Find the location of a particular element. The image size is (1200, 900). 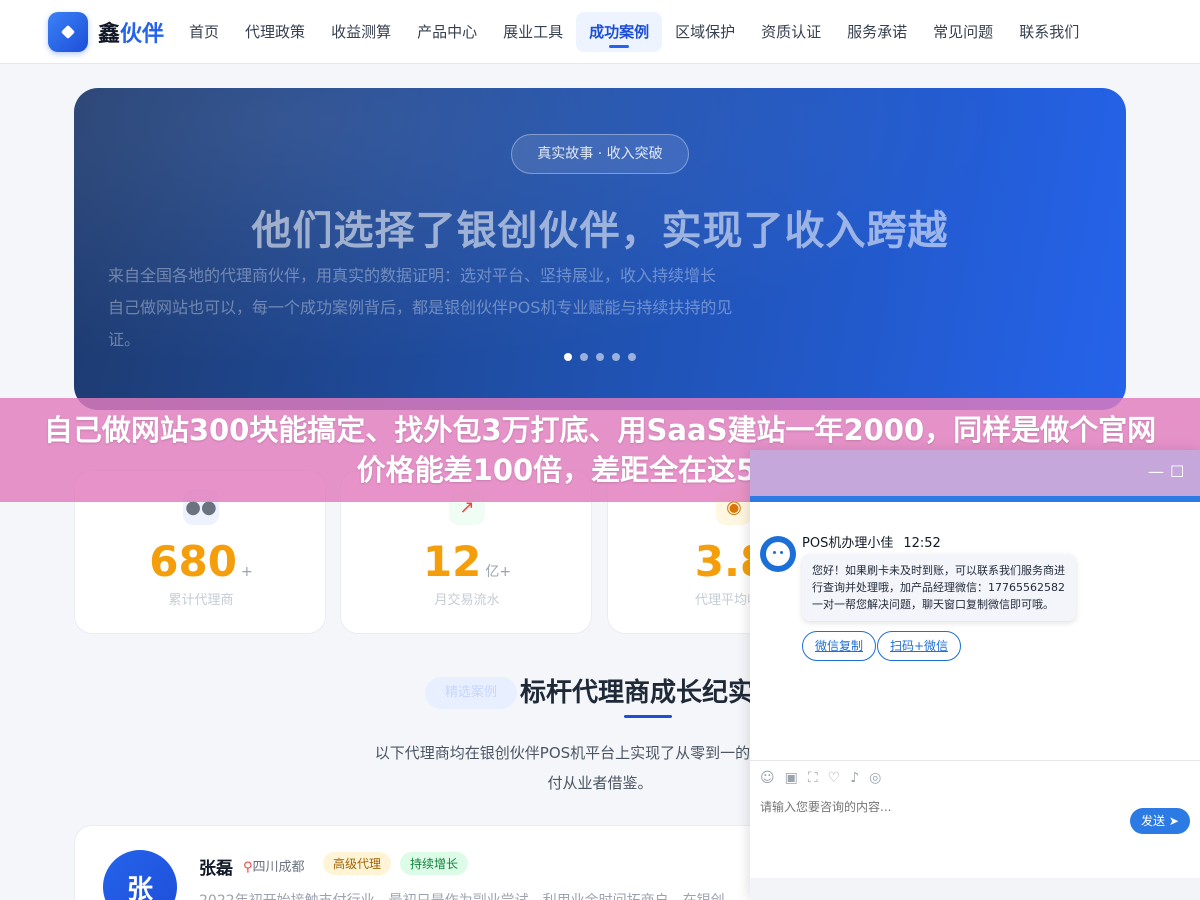

send-button: 发送 ➤ is located at coordinates (1160, 821).